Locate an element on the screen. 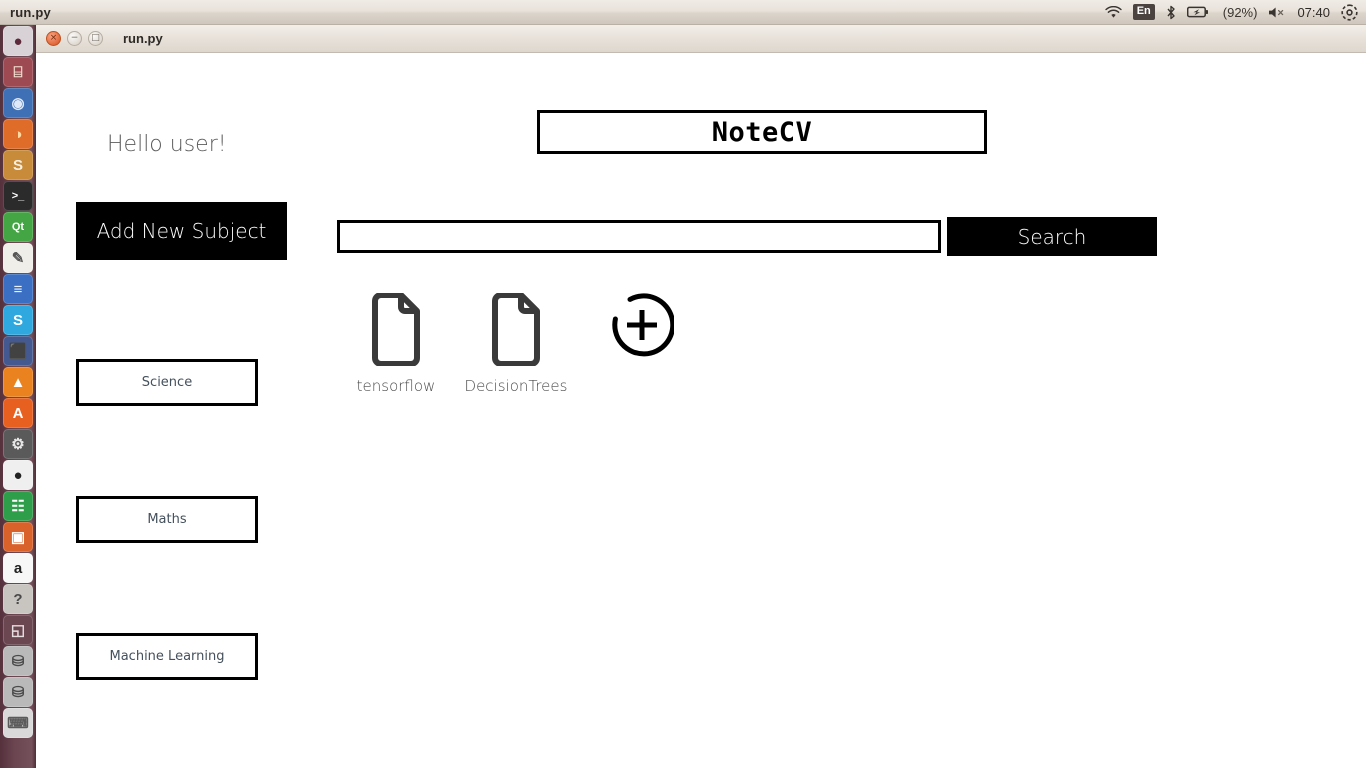 Image resolution: width=1366 pixels, height=768 pixels. ubuntu-software-icon: A is located at coordinates (18, 413).